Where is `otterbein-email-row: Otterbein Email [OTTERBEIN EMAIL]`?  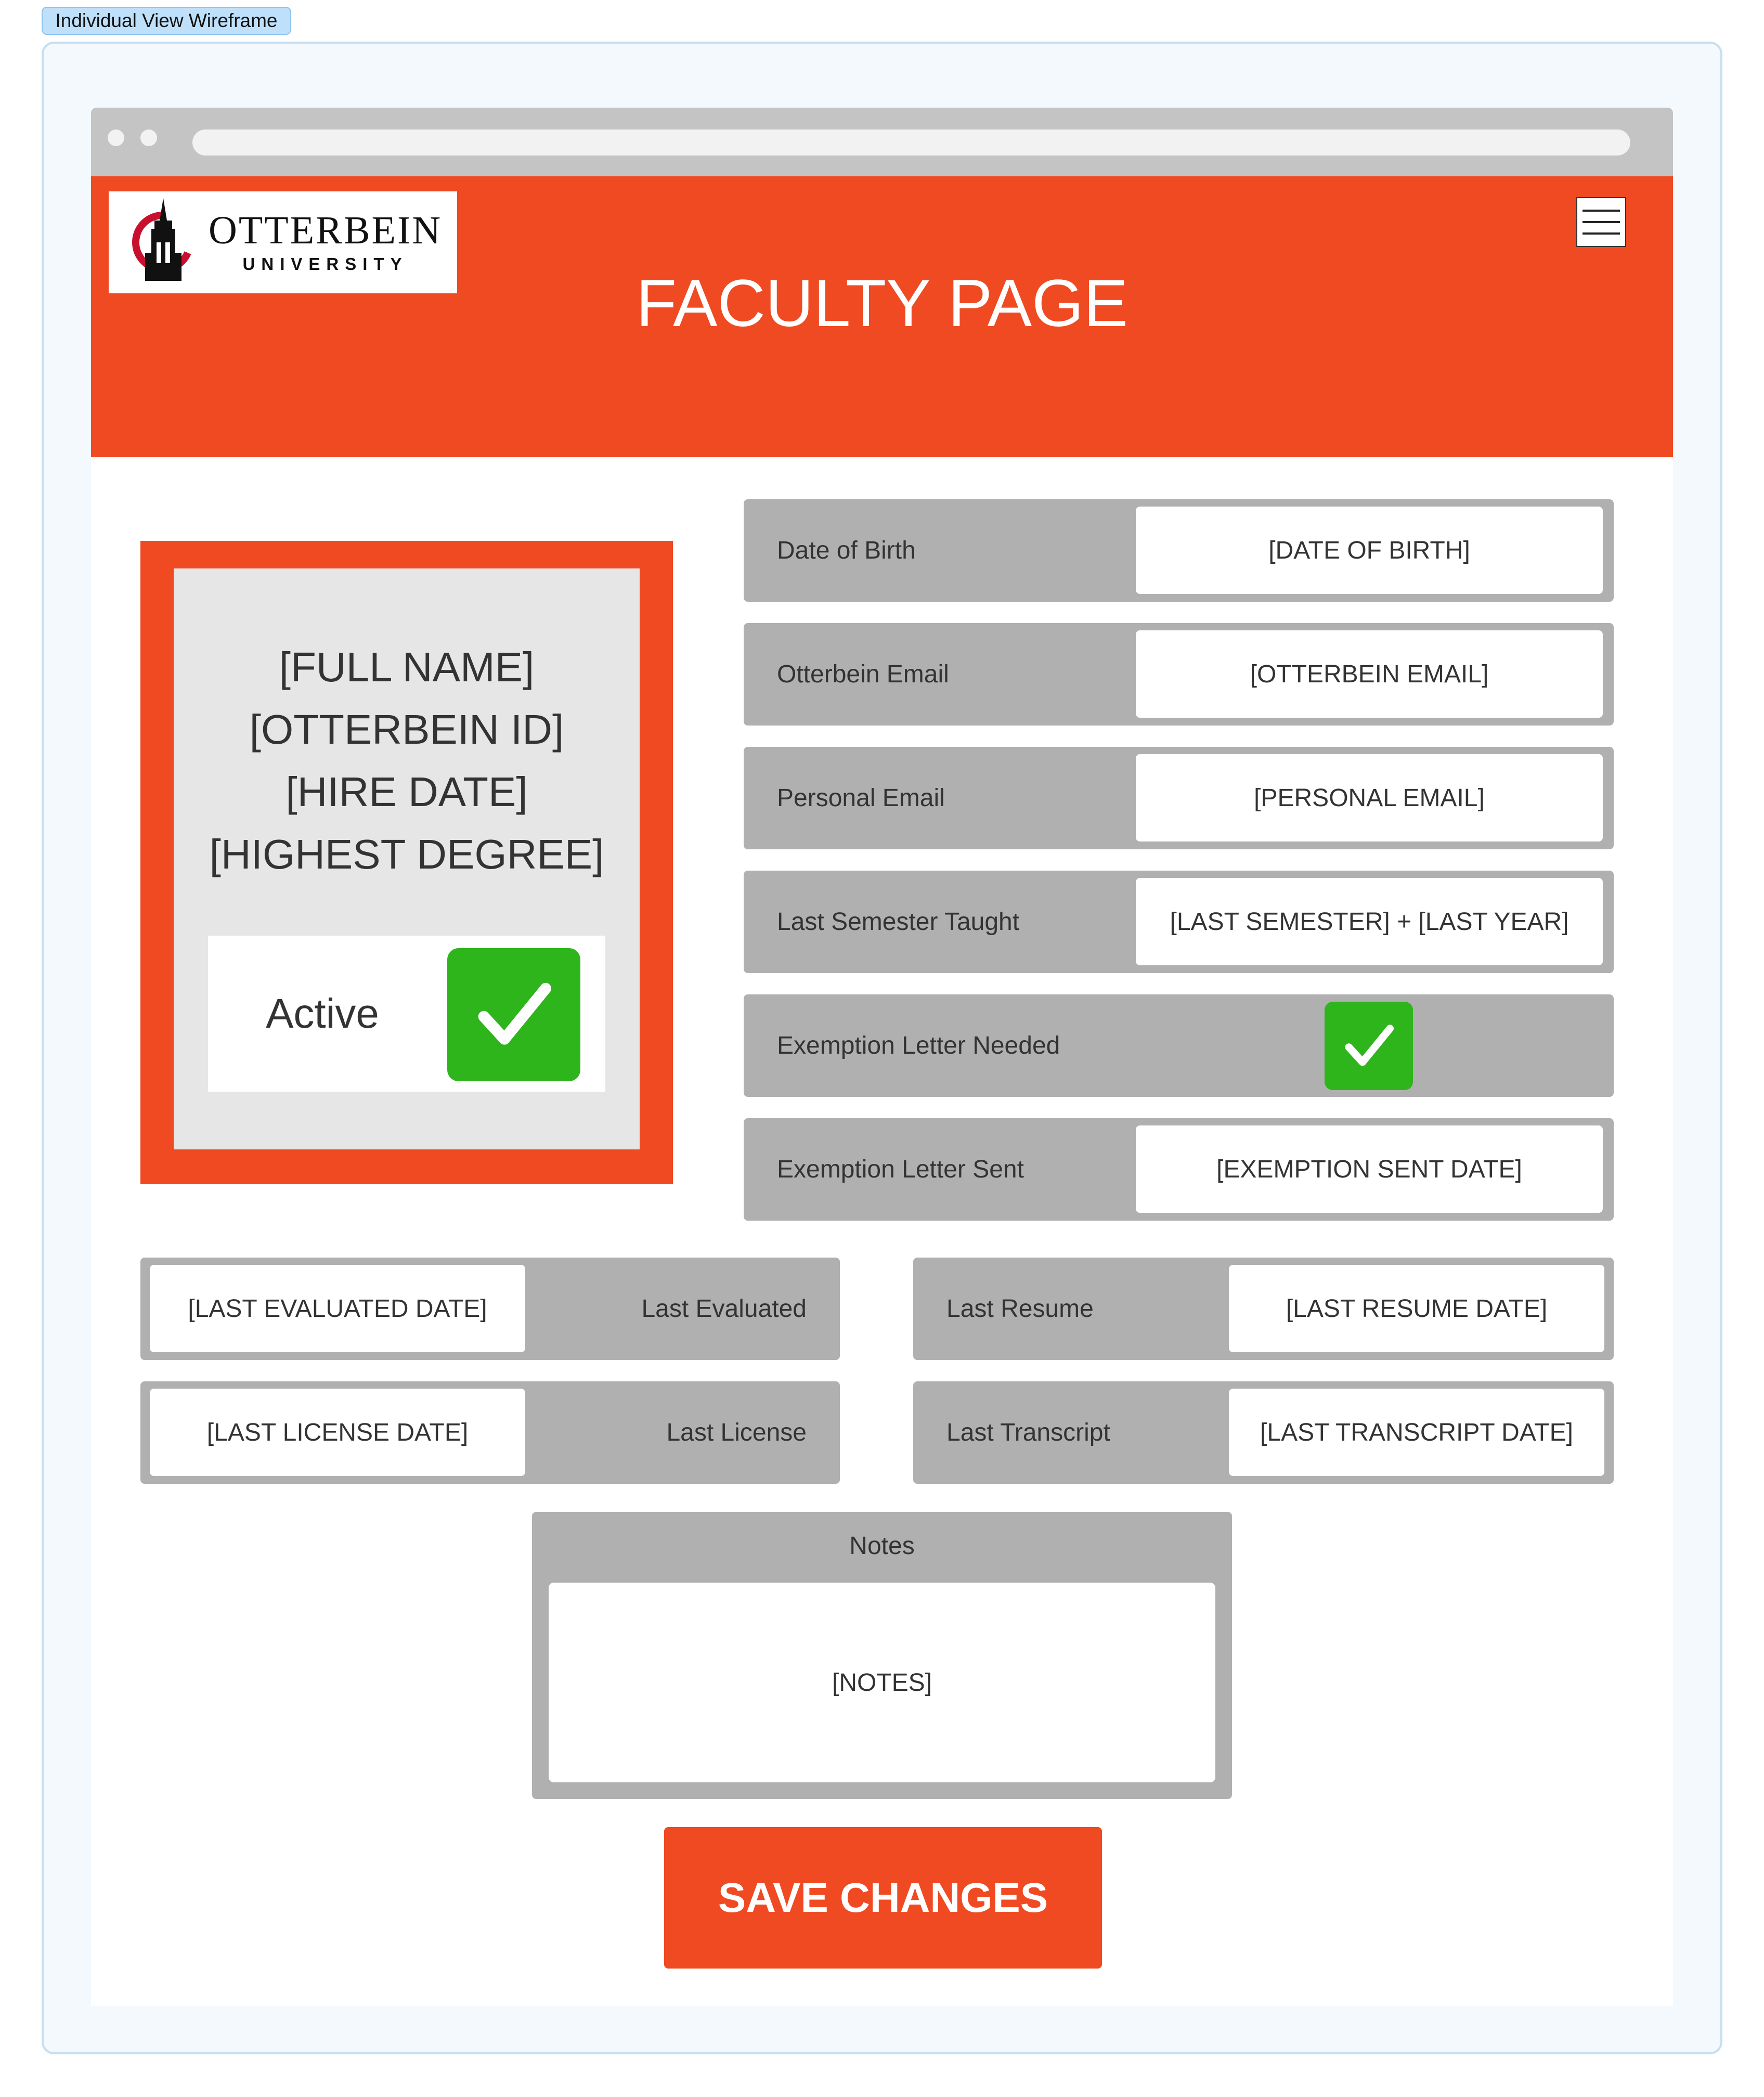 otterbein-email-row: Otterbein Email [OTTERBEIN EMAIL] is located at coordinates (1179, 674).